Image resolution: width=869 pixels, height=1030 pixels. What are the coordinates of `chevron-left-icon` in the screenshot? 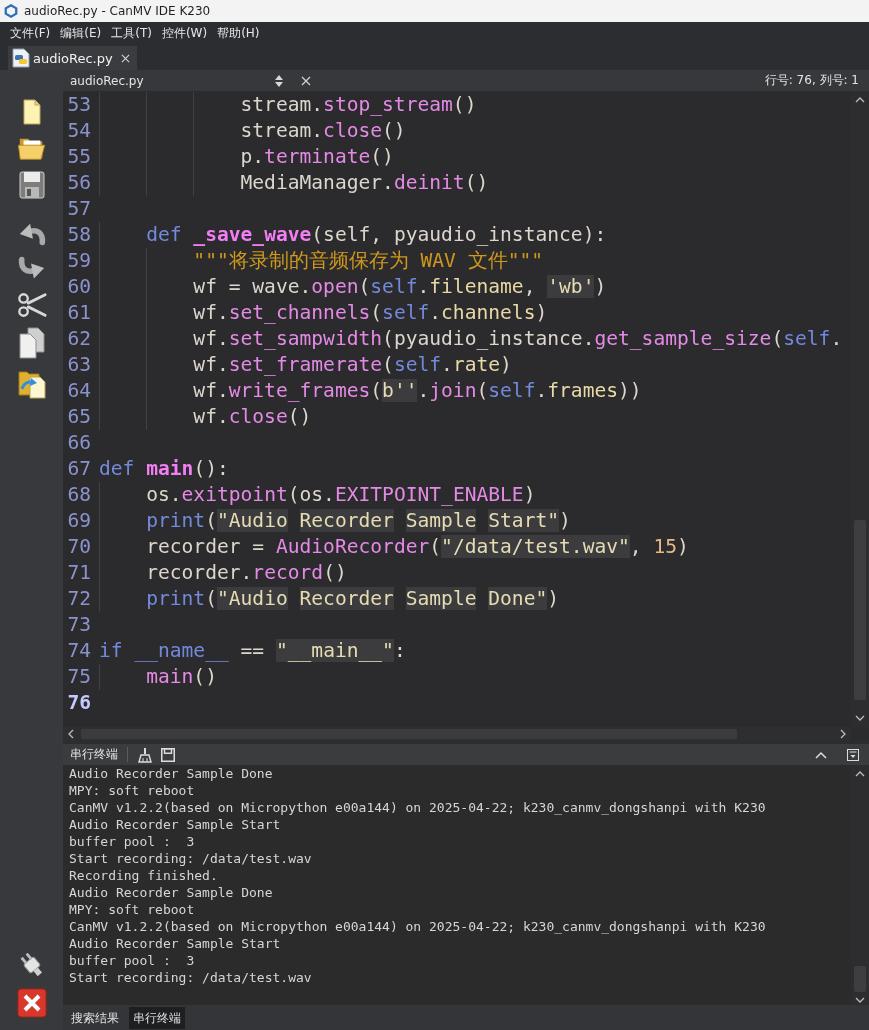 It's located at (71, 734).